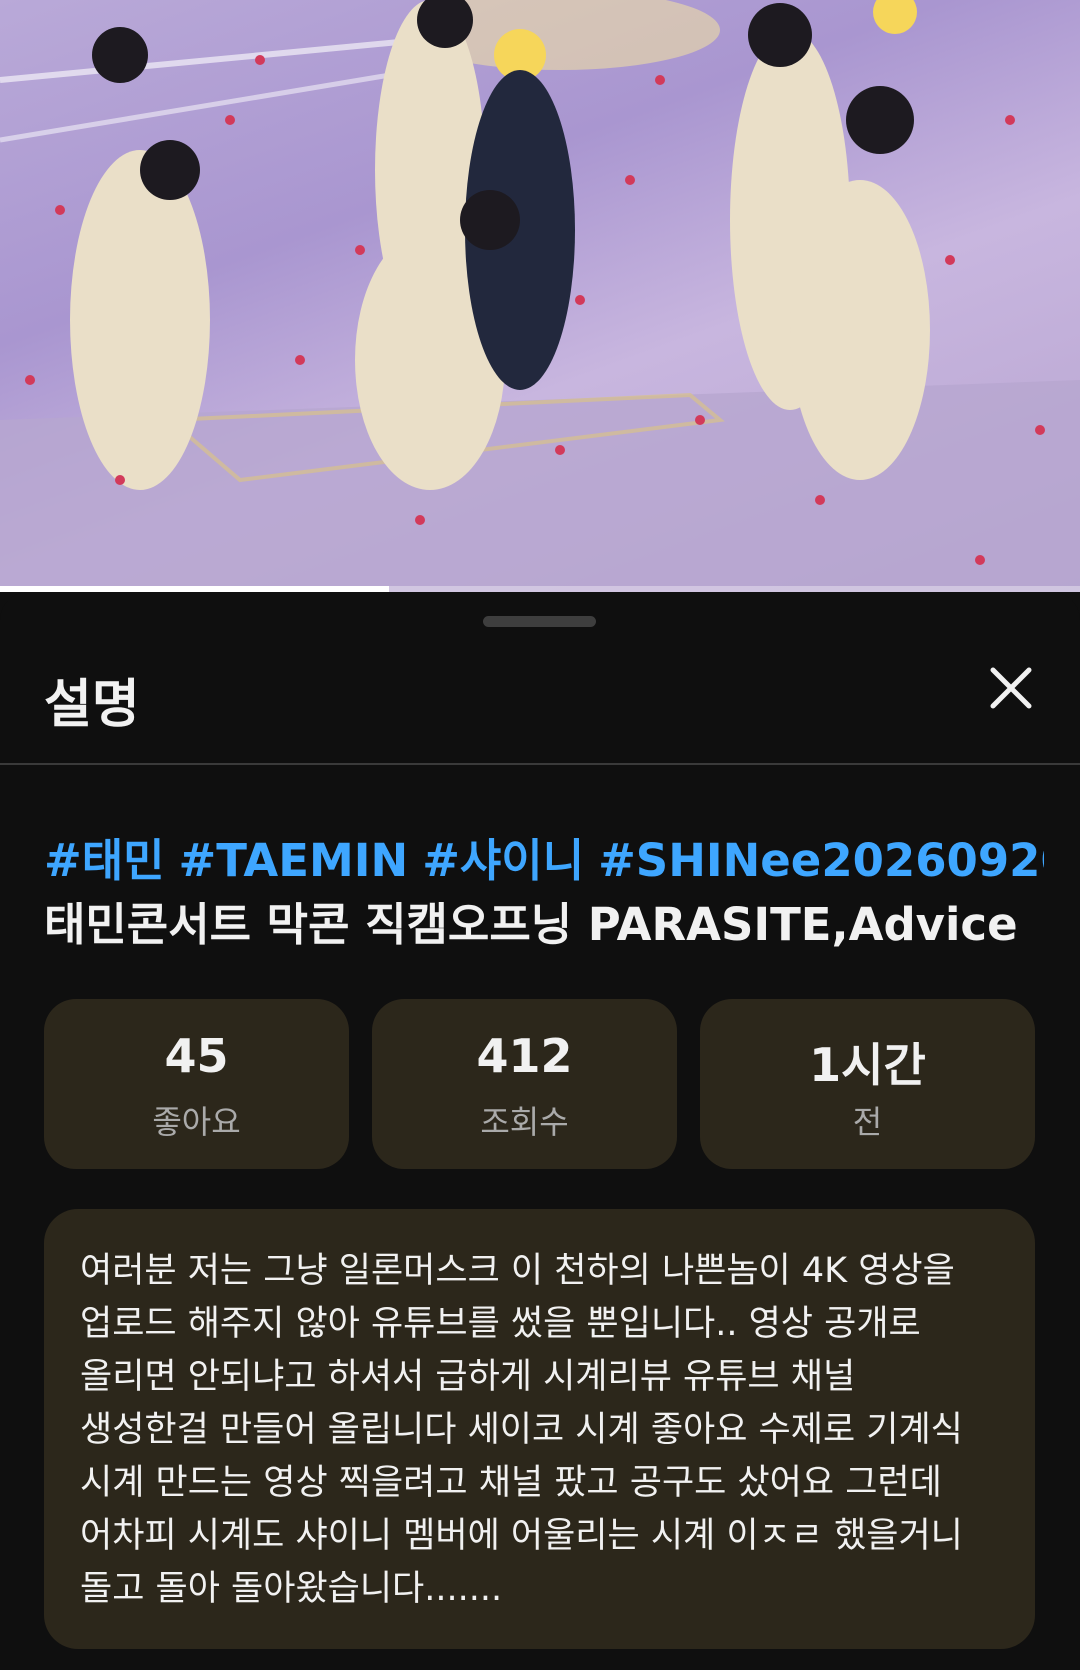 Image resolution: width=1080 pixels, height=1670 pixels. Describe the element at coordinates (104, 860) in the screenshot. I see `hashtag-link: #태민` at that location.